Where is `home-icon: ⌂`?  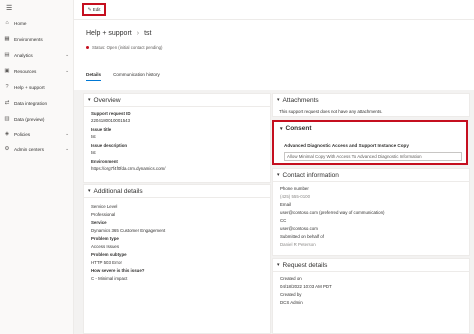
home-icon: ⌂ is located at coordinates (7, 23).